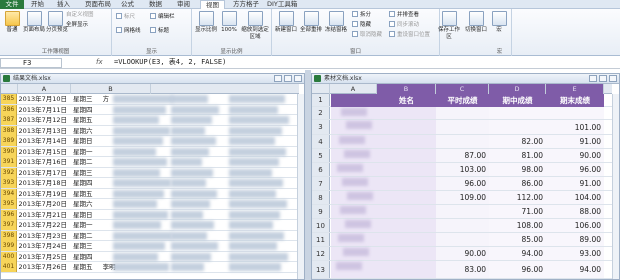 Image resolution: width=620 pixels, height=280 pixels. I want to click on table-row: 399 2013年7月24日 星期三, so click(152, 246).